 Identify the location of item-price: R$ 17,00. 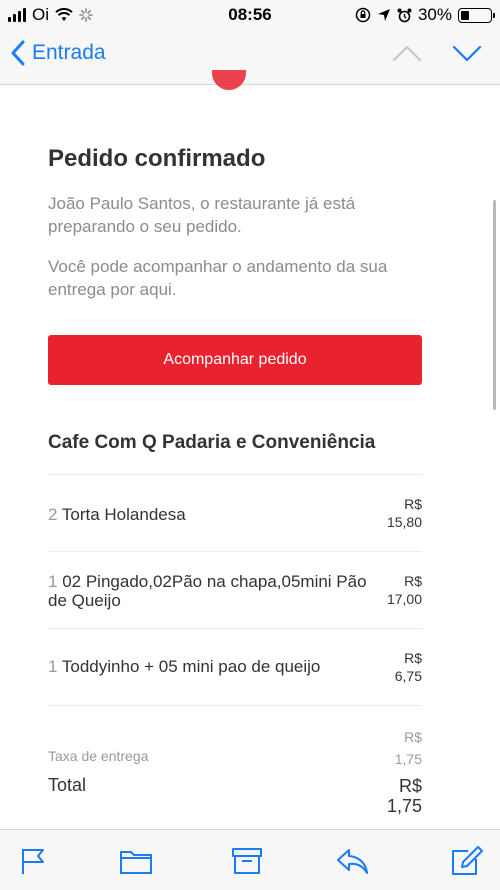
(404, 590).